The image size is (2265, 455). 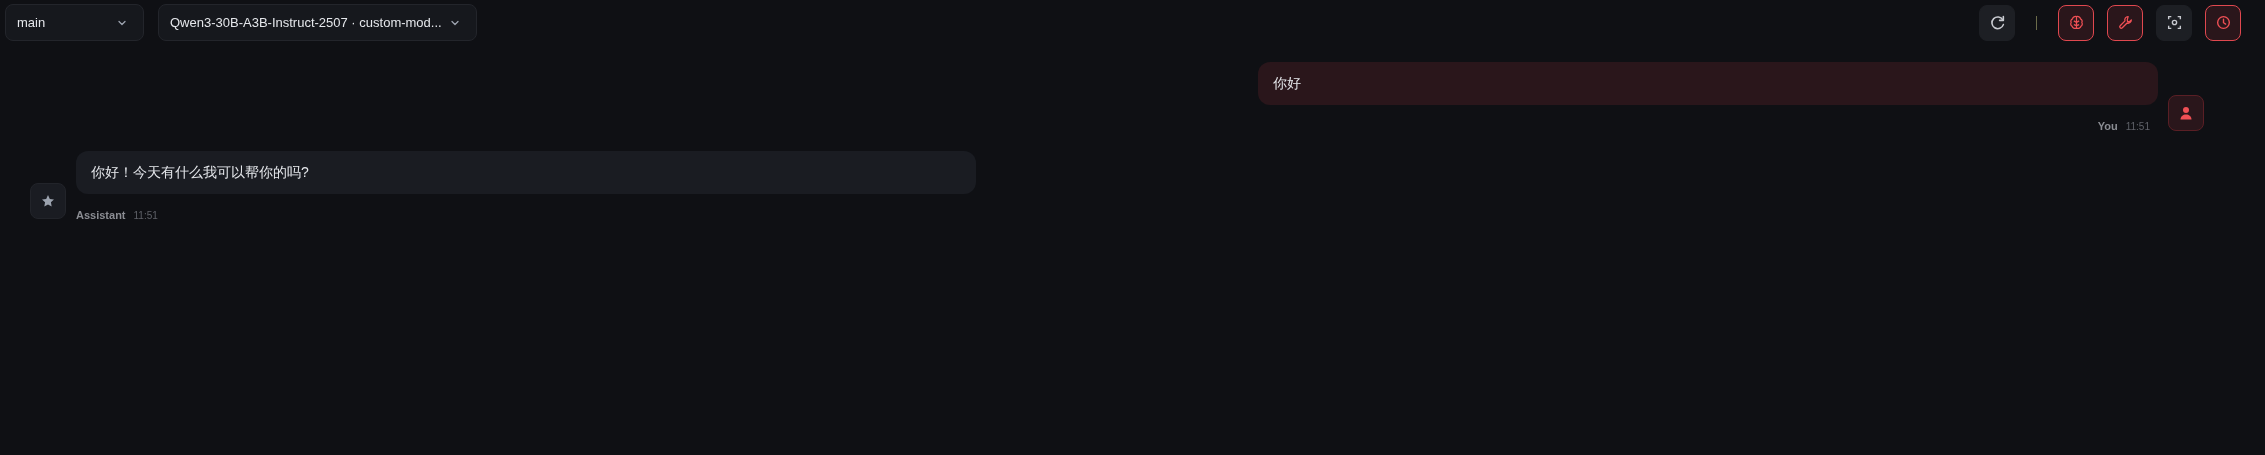 I want to click on tools-toggle, so click(x=2125, y=22).